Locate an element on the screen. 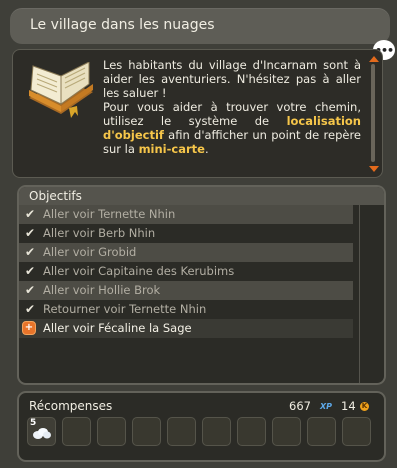  scroll-track is located at coordinates (373, 113).